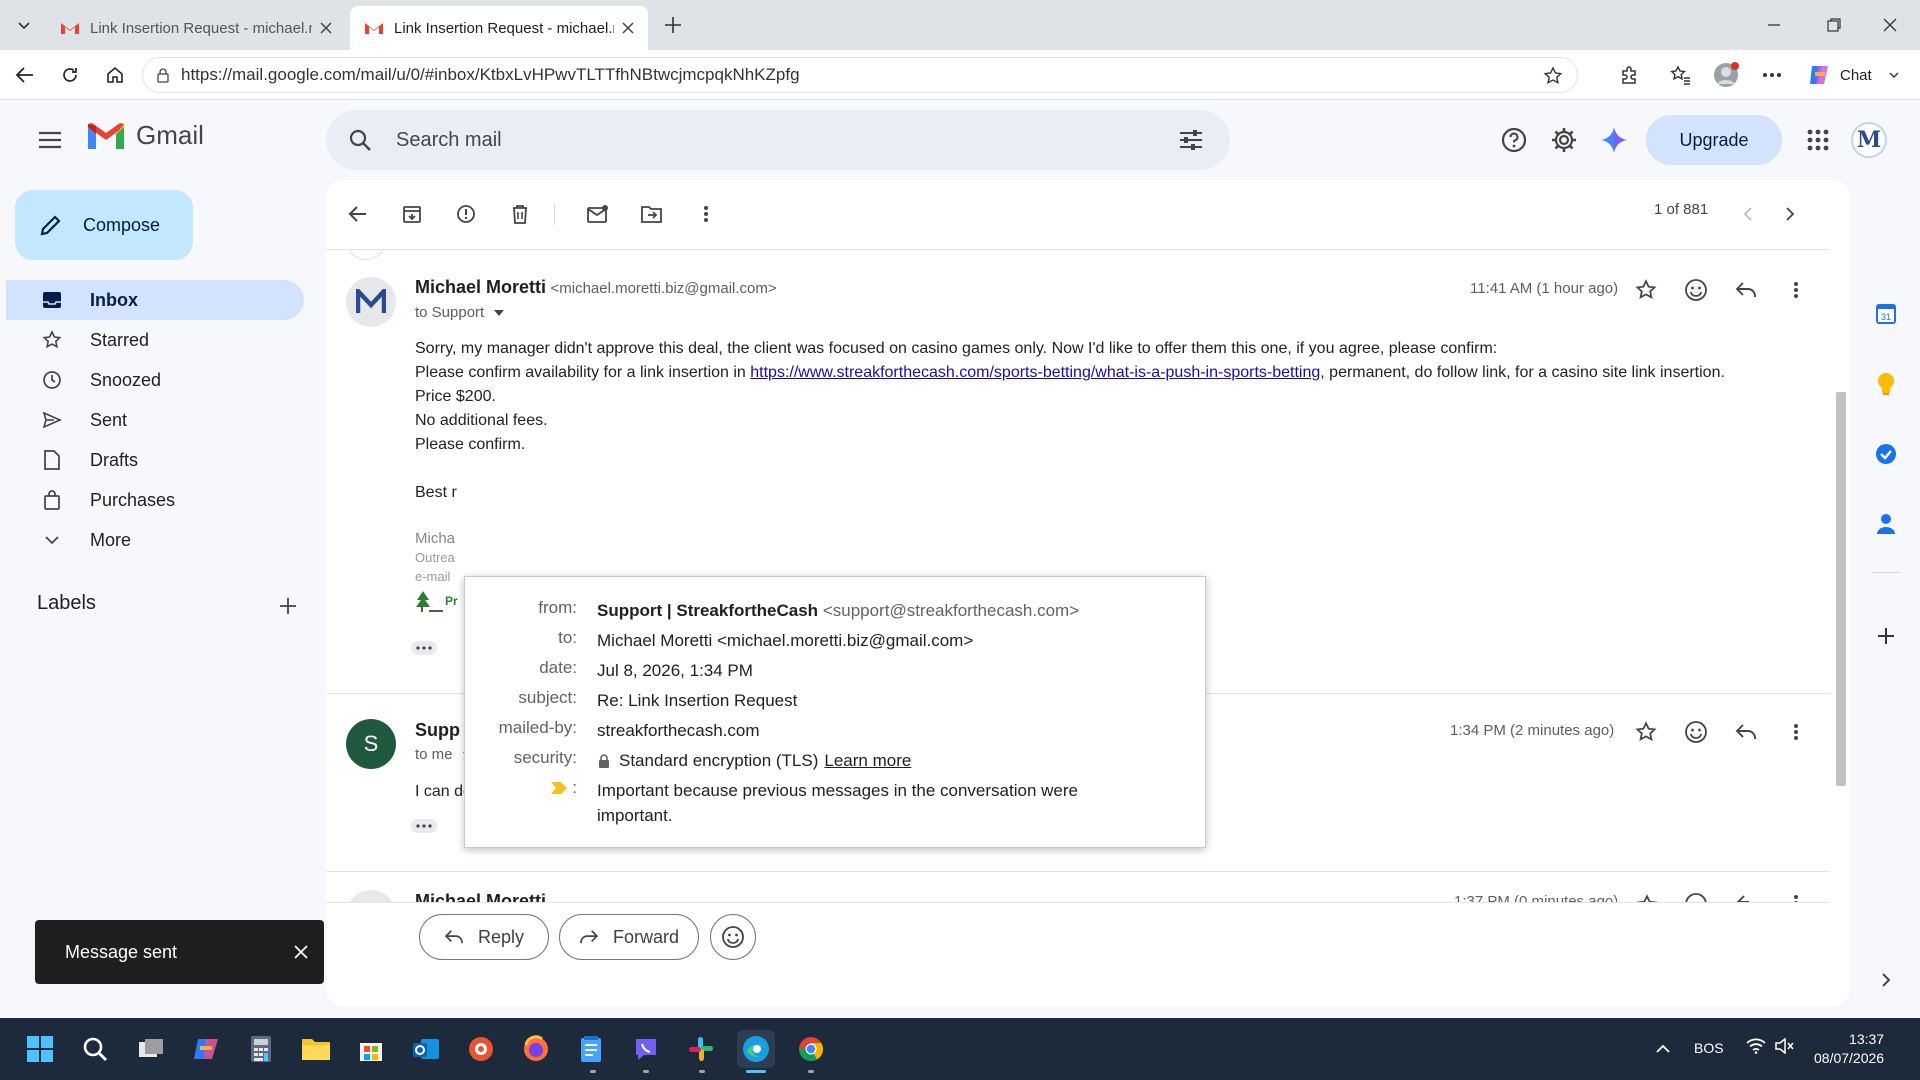 This screenshot has width=1920, height=1080. I want to click on show-hidden-icons-button, so click(1663, 1049).